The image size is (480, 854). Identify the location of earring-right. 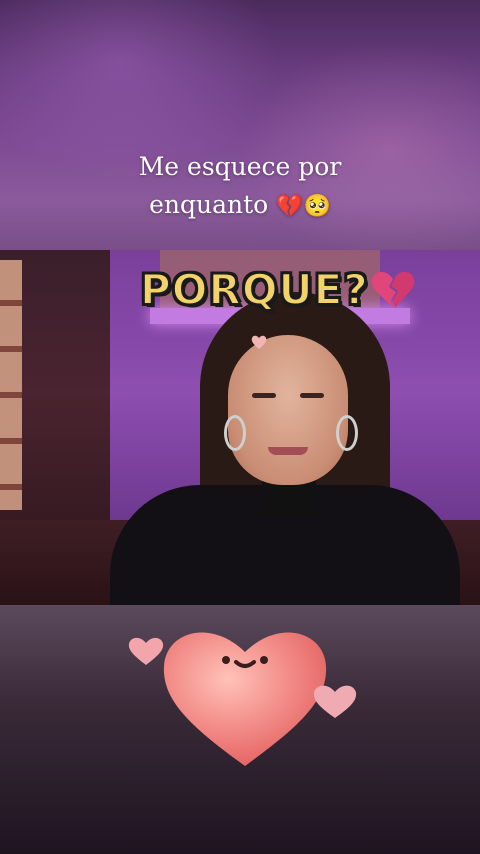
(347, 433).